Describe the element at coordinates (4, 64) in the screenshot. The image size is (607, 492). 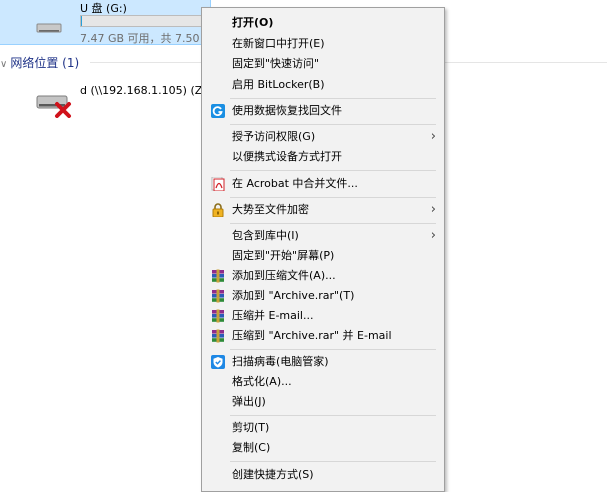
I see `chevron-down-icon: ∨` at that location.